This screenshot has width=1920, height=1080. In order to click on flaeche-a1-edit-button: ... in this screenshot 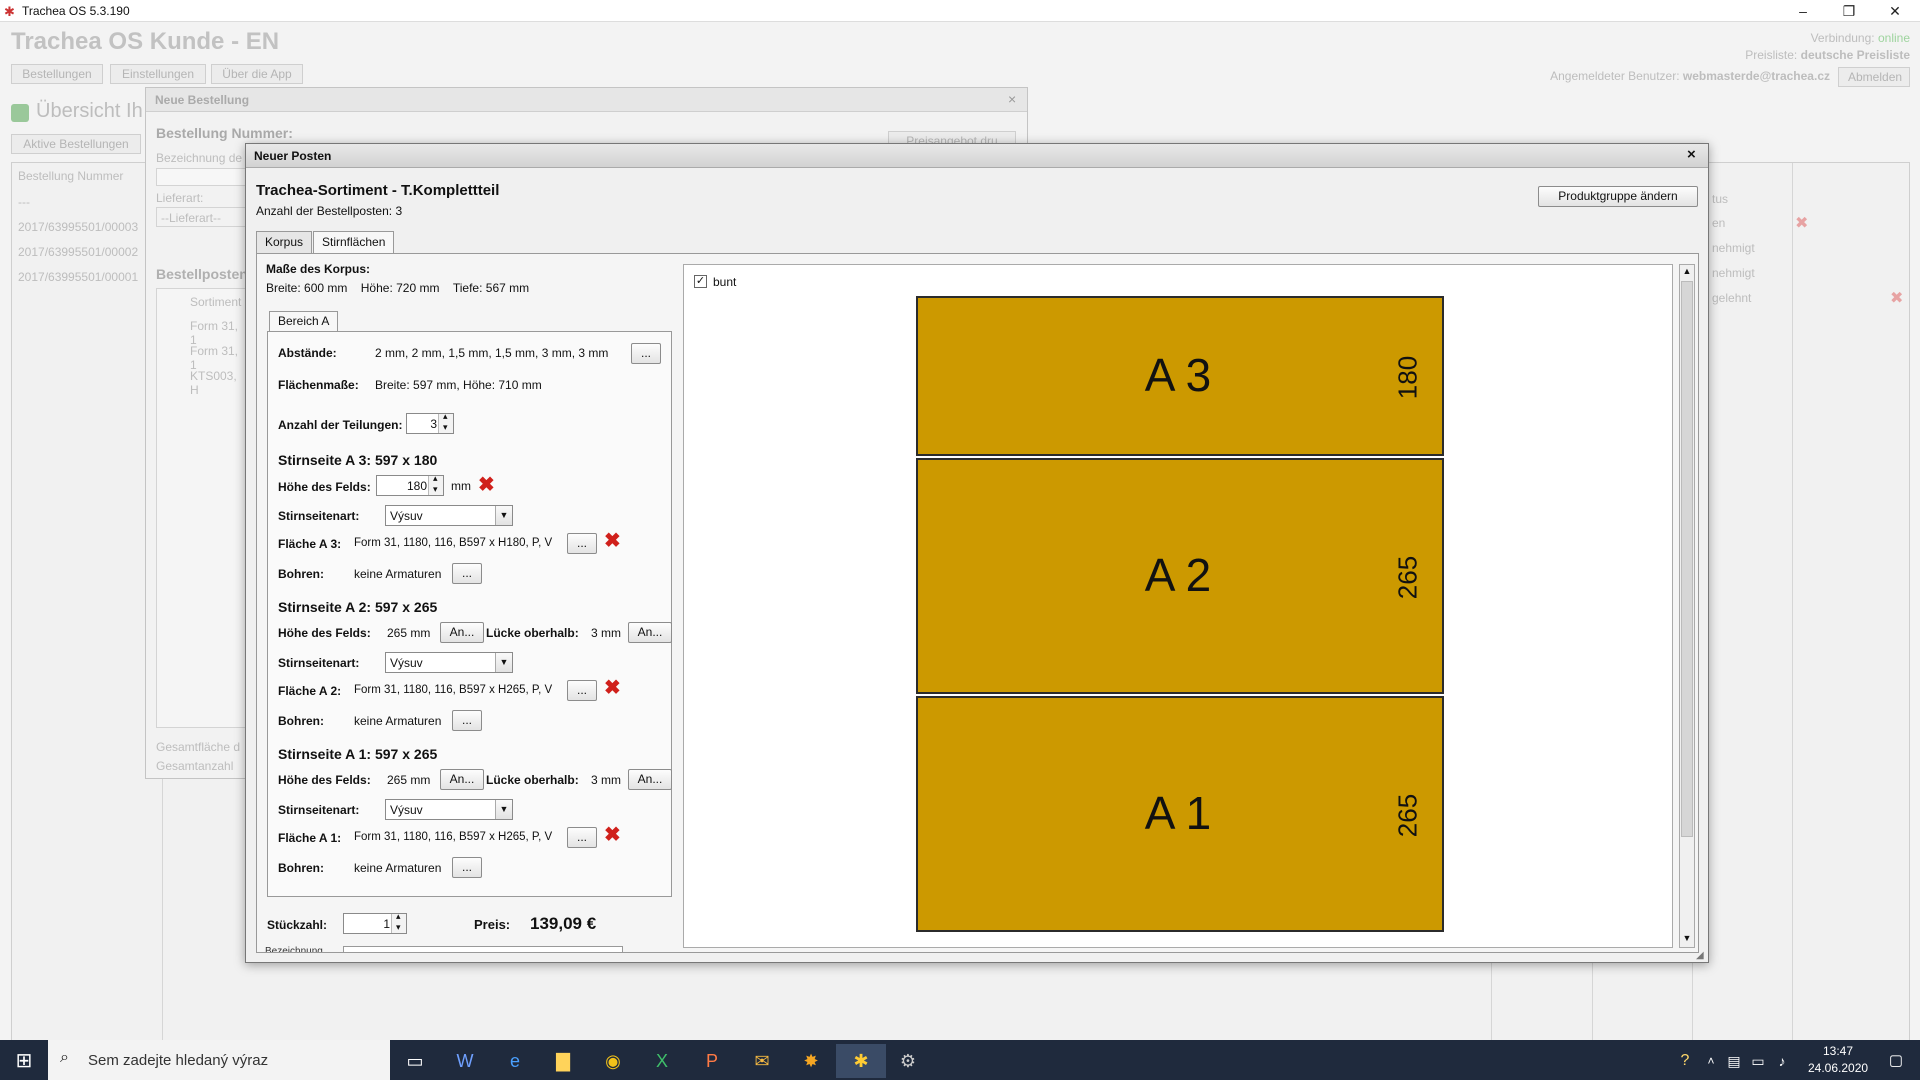, I will do `click(582, 837)`.